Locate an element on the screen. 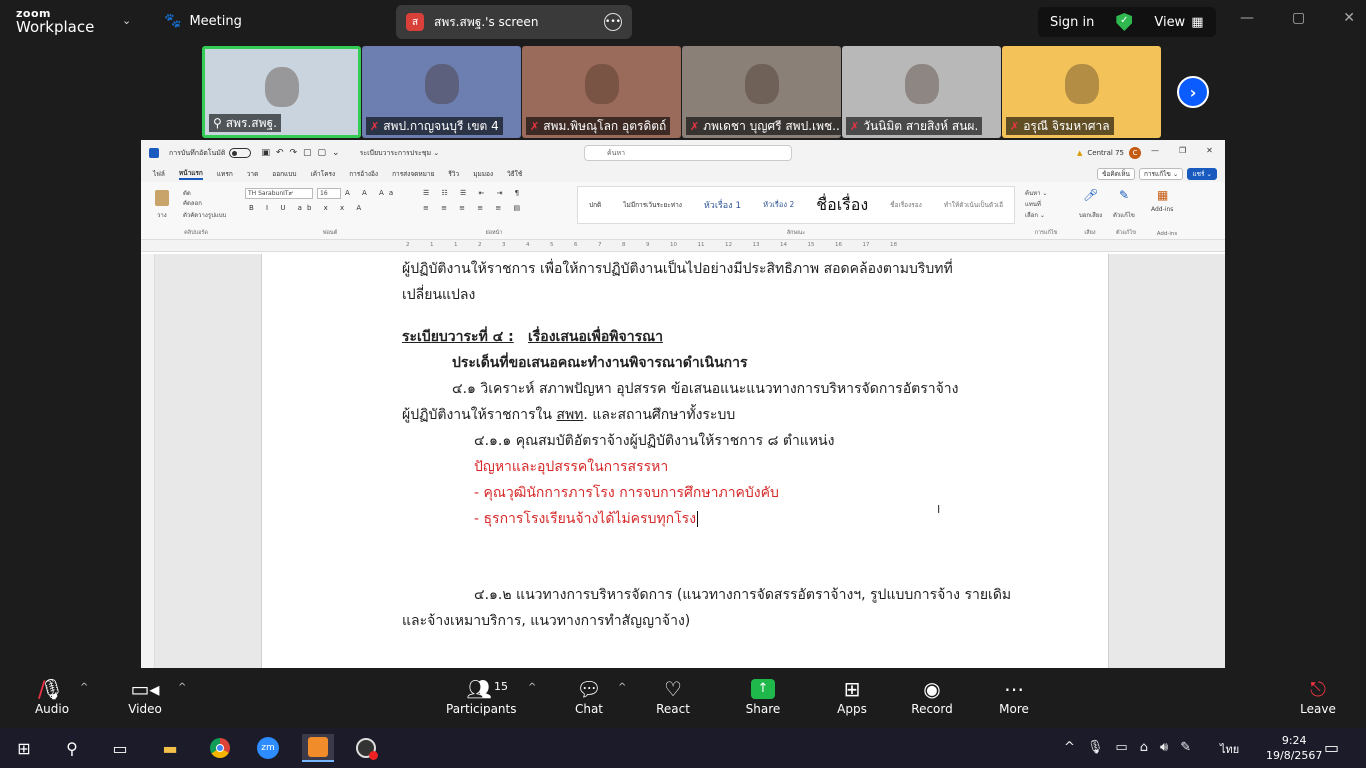 Image resolution: width=1366 pixels, height=768 pixels. chrome-icon is located at coordinates (220, 748).